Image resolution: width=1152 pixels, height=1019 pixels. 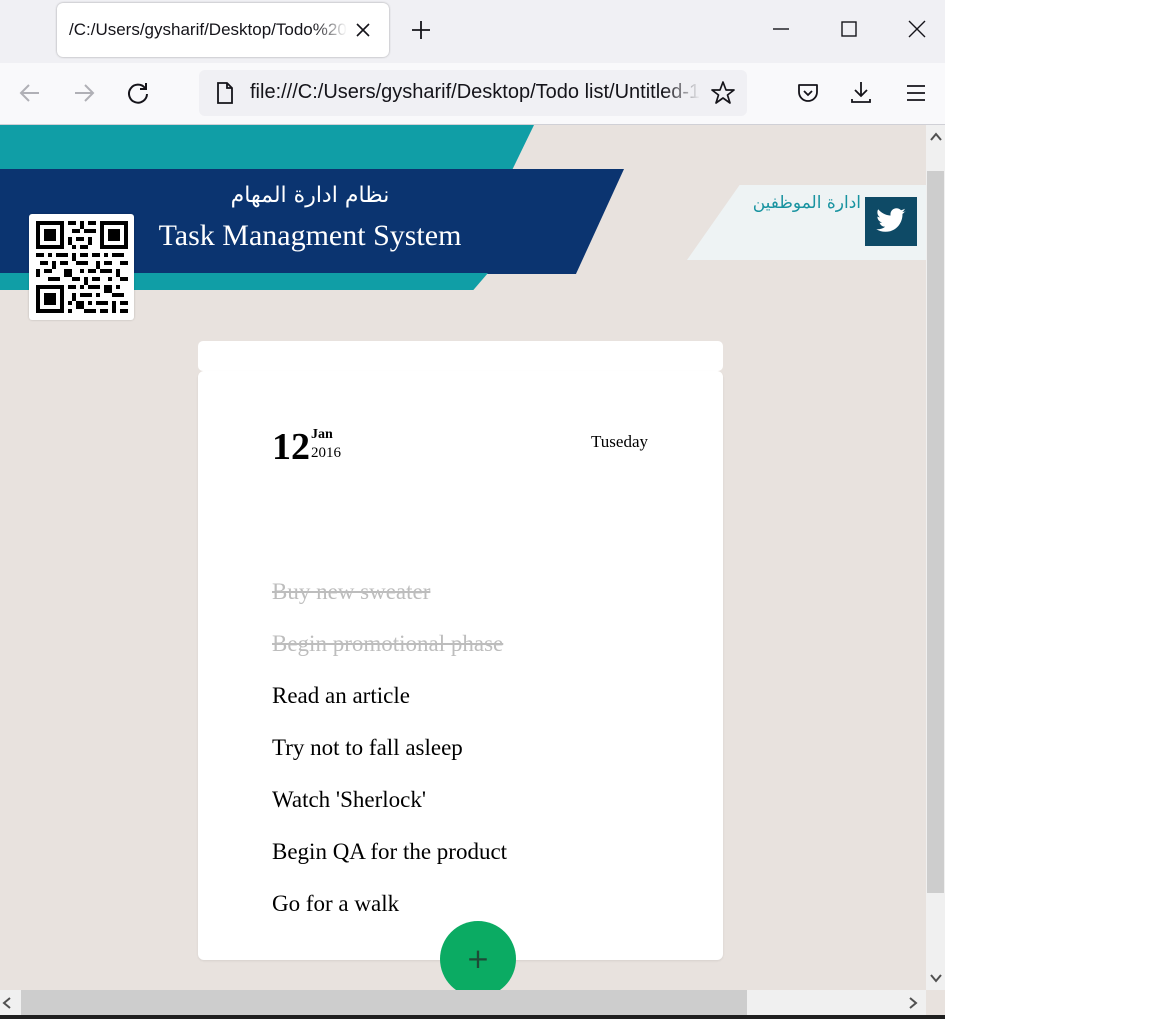 I want to click on vertical-scroll-thumb, so click(x=935, y=532).